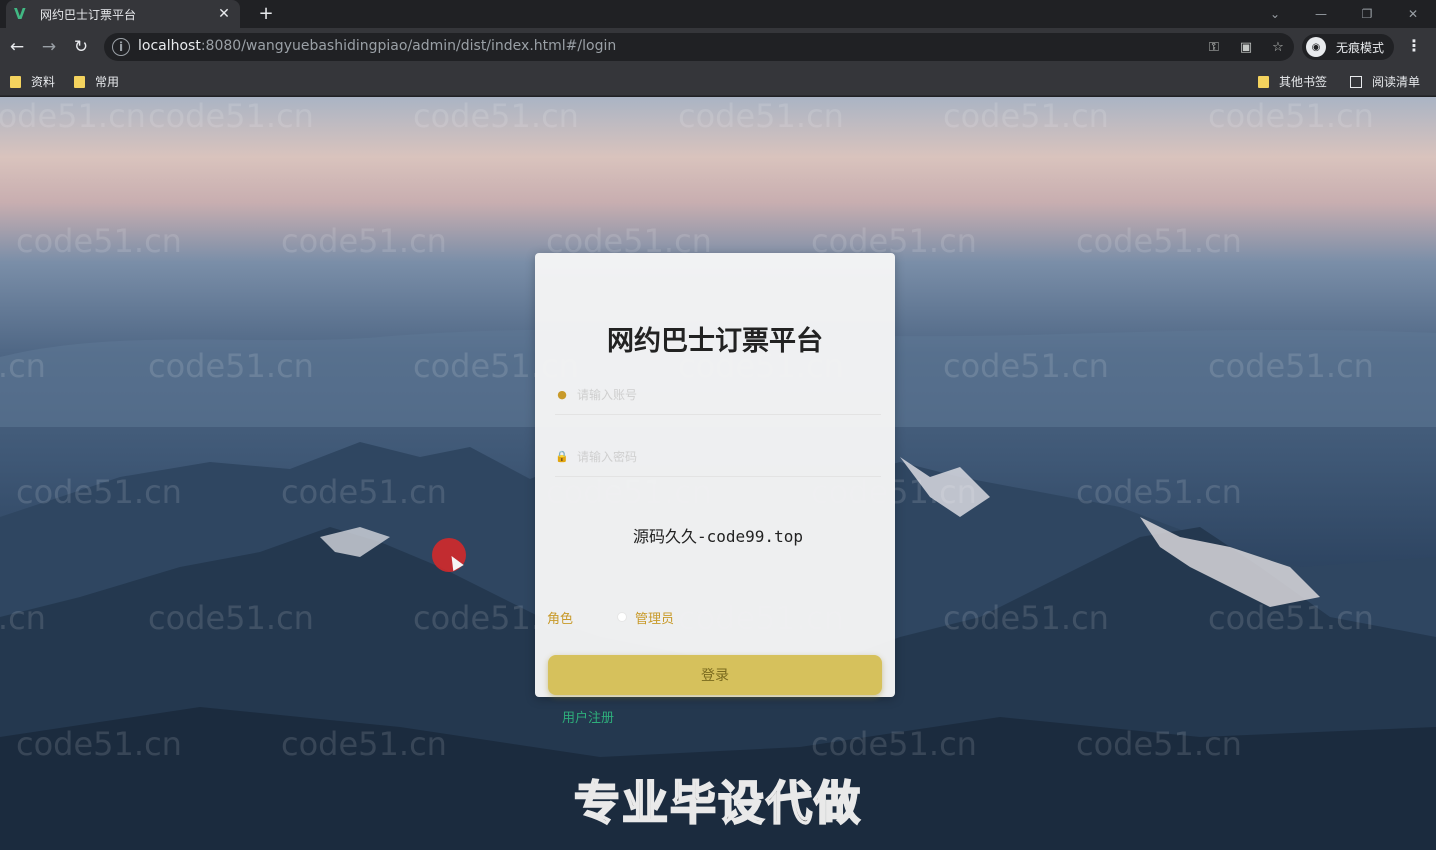  I want to click on password-field: 🔒, so click(718, 457).